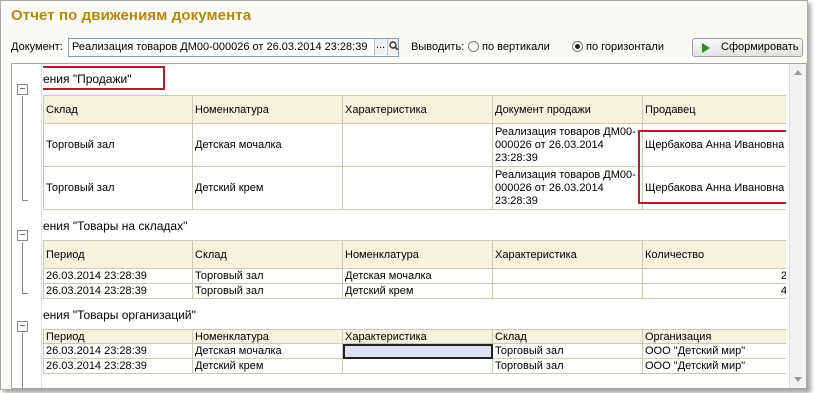  What do you see at coordinates (118, 254) in the screenshot?
I see `stock-header: Период` at bounding box center [118, 254].